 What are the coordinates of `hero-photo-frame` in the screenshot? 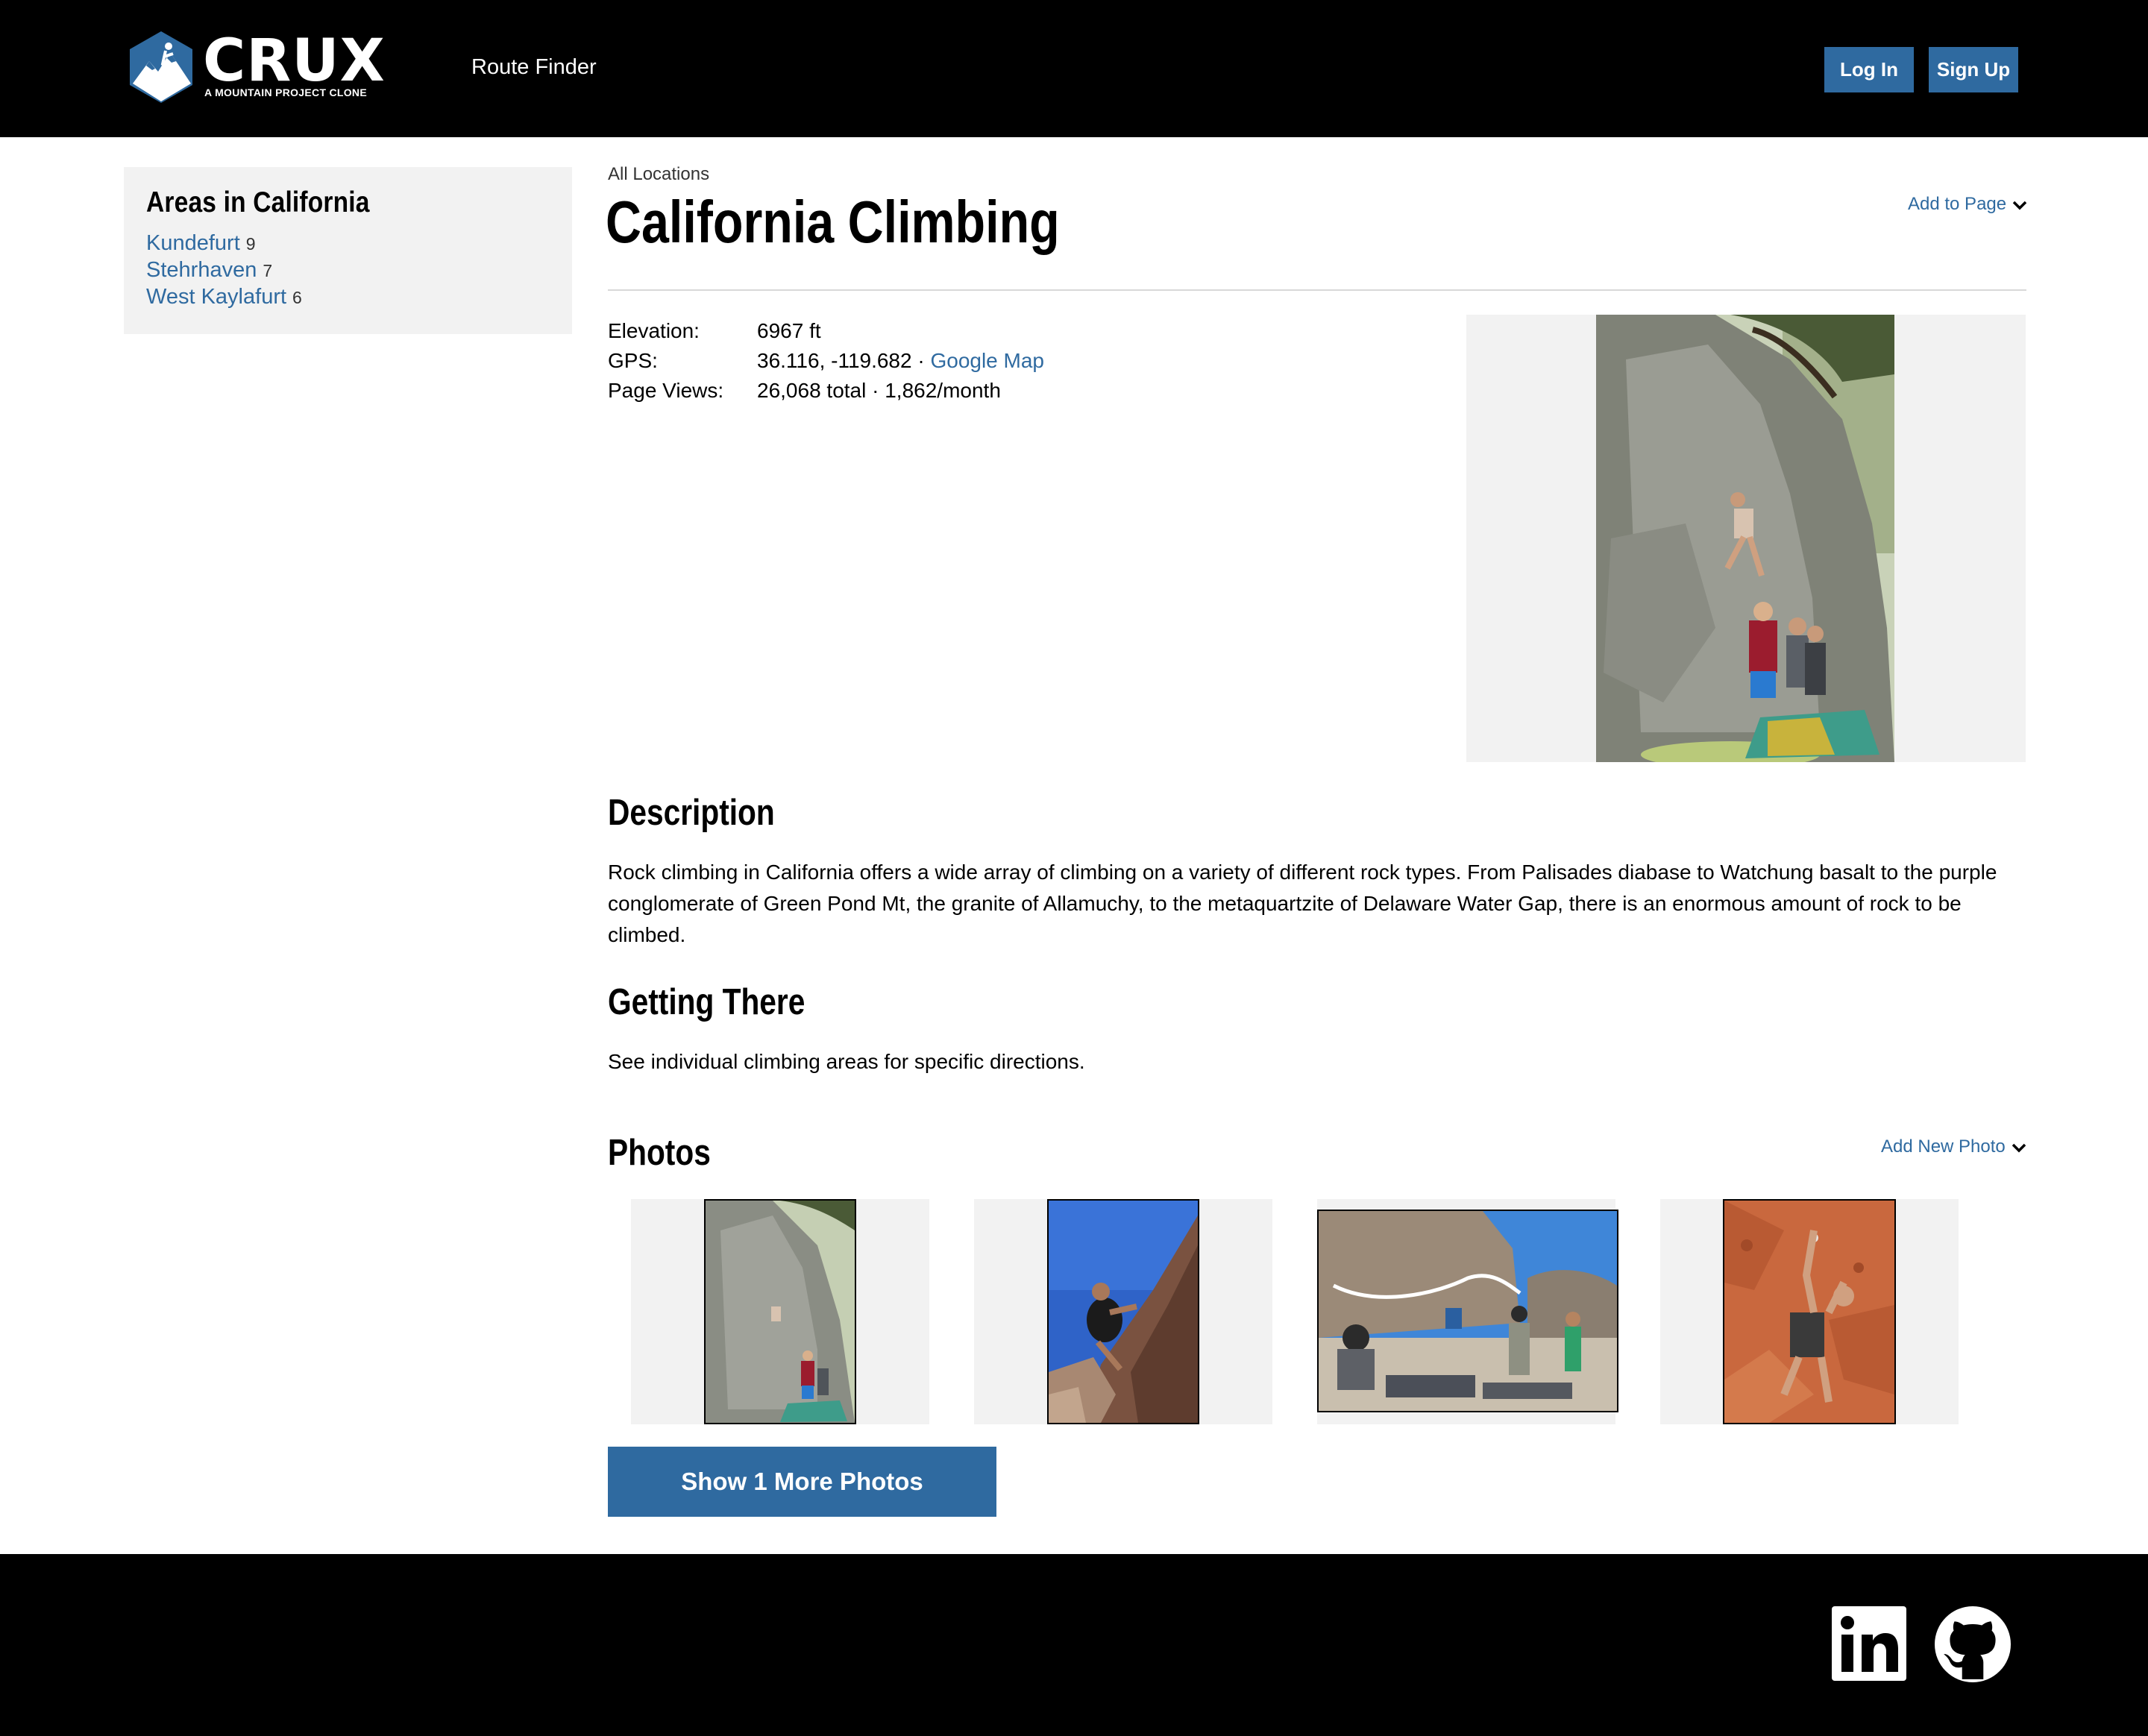 It's located at (1746, 538).